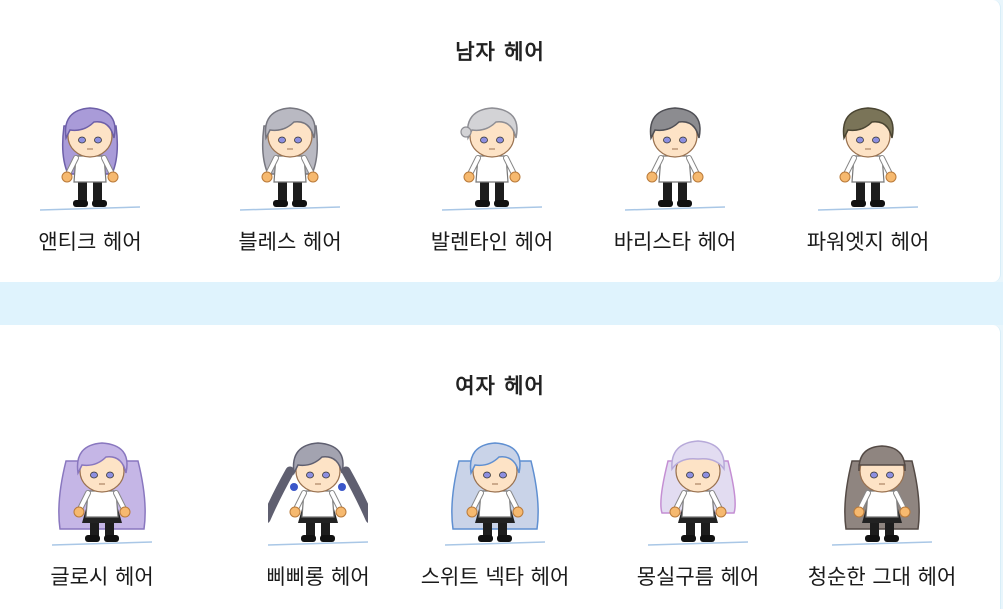 The height and width of the screenshot is (609, 1003). What do you see at coordinates (675, 242) in the screenshot?
I see `hair-label: 바리스타 헤어` at bounding box center [675, 242].